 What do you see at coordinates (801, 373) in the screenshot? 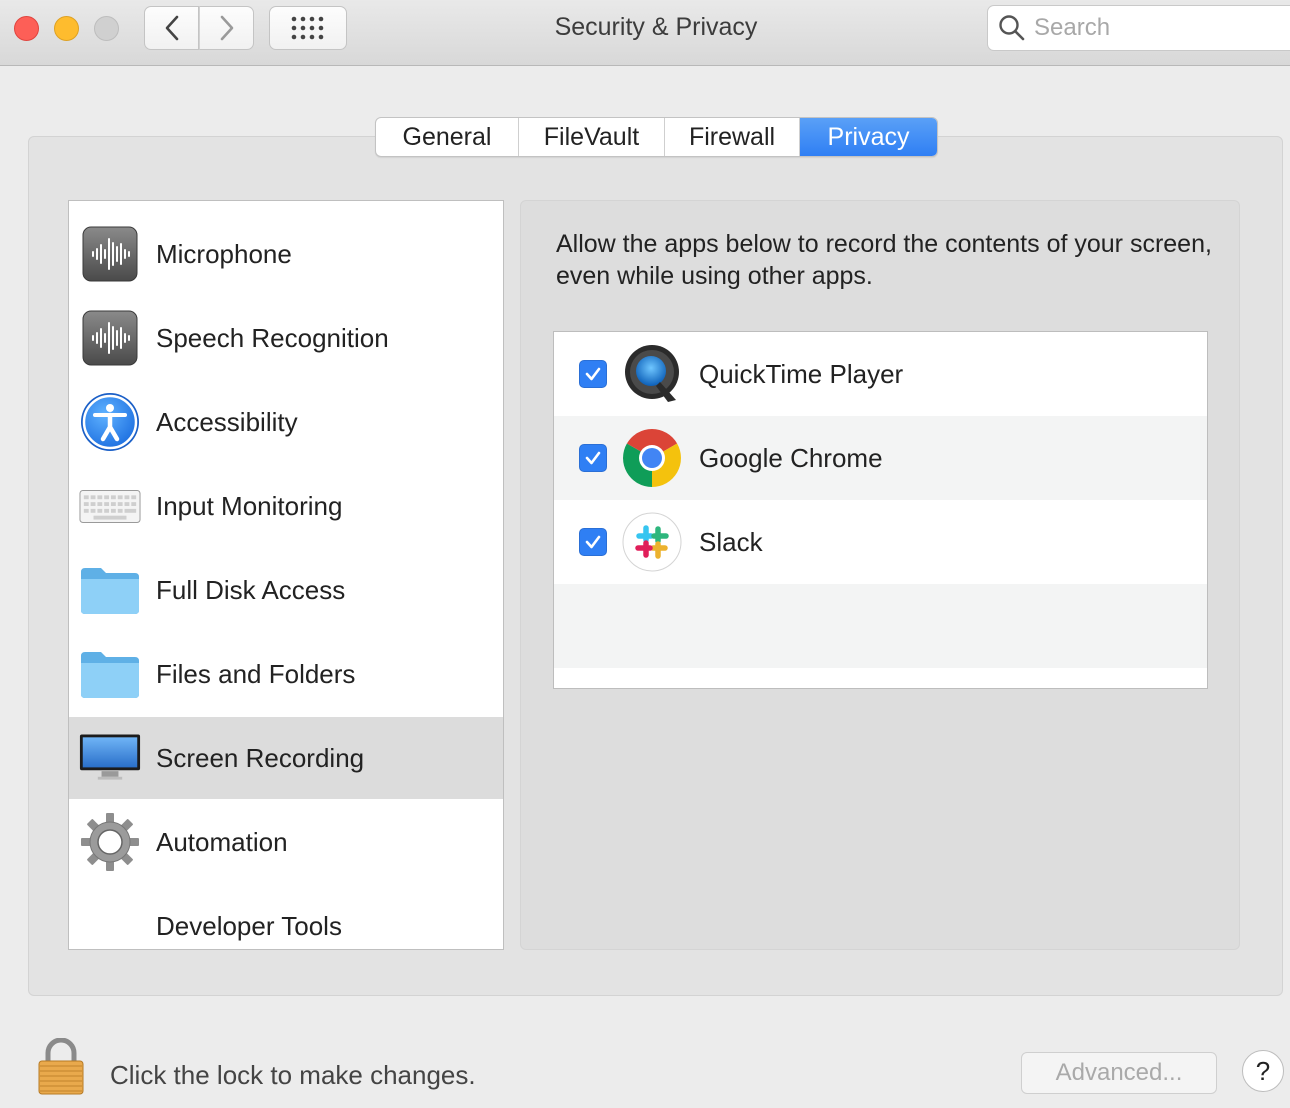
I see `app-name: QuickTime Player` at bounding box center [801, 373].